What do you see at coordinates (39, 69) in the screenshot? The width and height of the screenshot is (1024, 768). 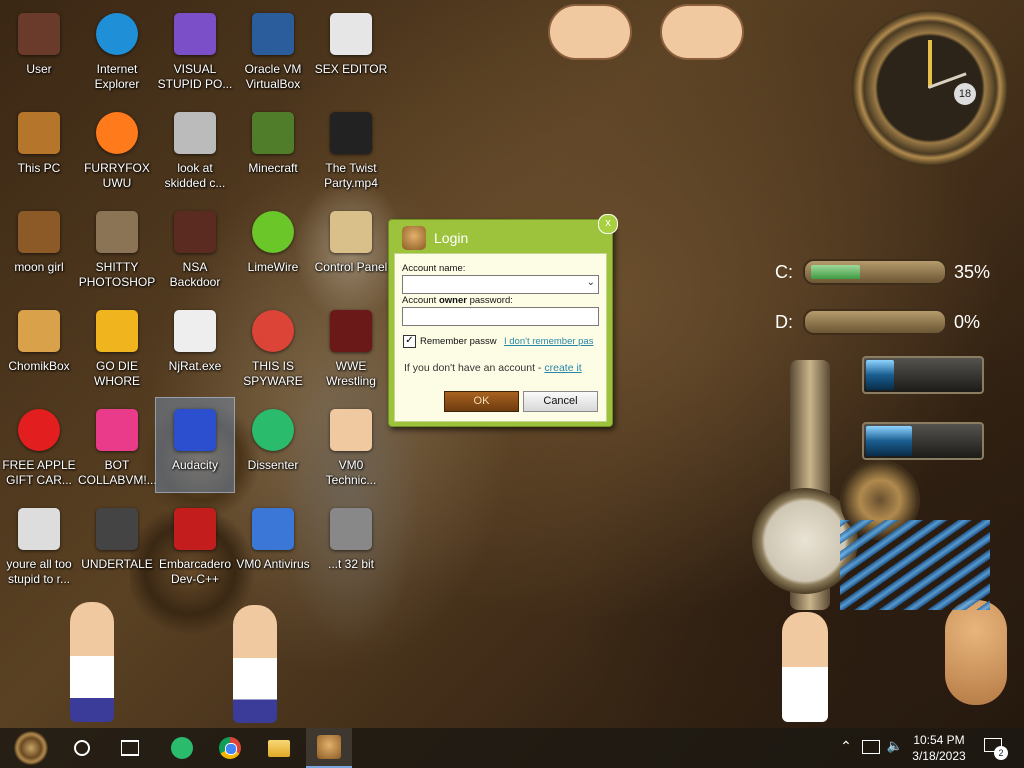 I see `desktop-icon-label: User` at bounding box center [39, 69].